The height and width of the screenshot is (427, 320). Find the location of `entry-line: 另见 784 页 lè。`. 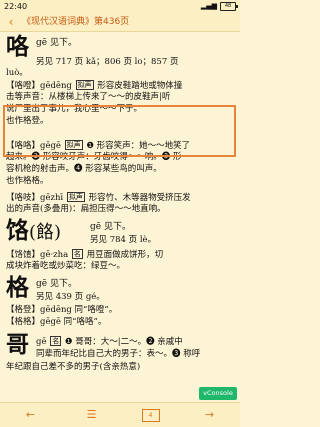

entry-line: 另见 784 页 lè。 is located at coordinates (123, 240).